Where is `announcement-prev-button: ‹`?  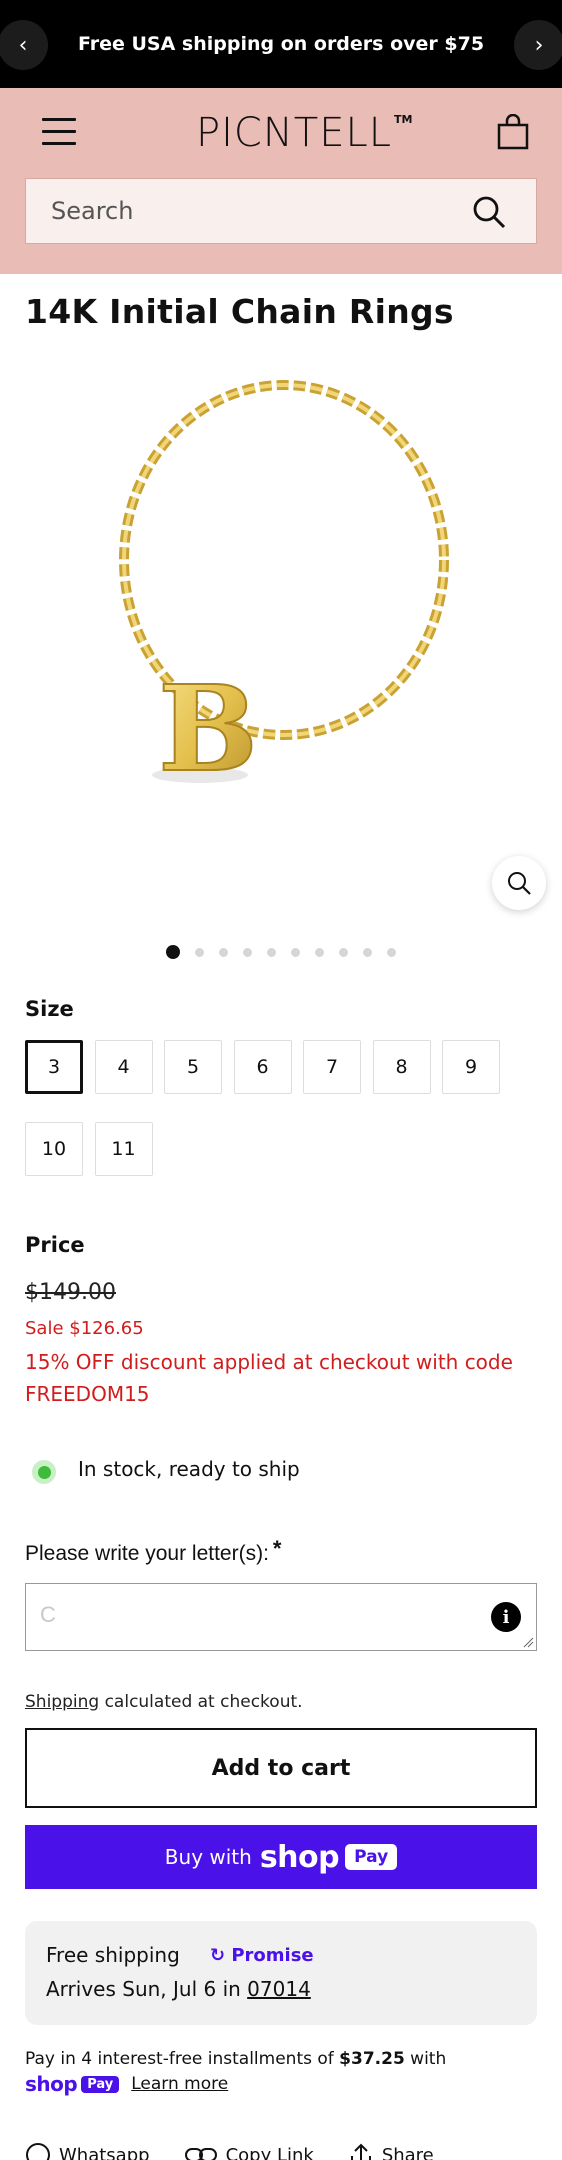 announcement-prev-button: ‹ is located at coordinates (24, 45).